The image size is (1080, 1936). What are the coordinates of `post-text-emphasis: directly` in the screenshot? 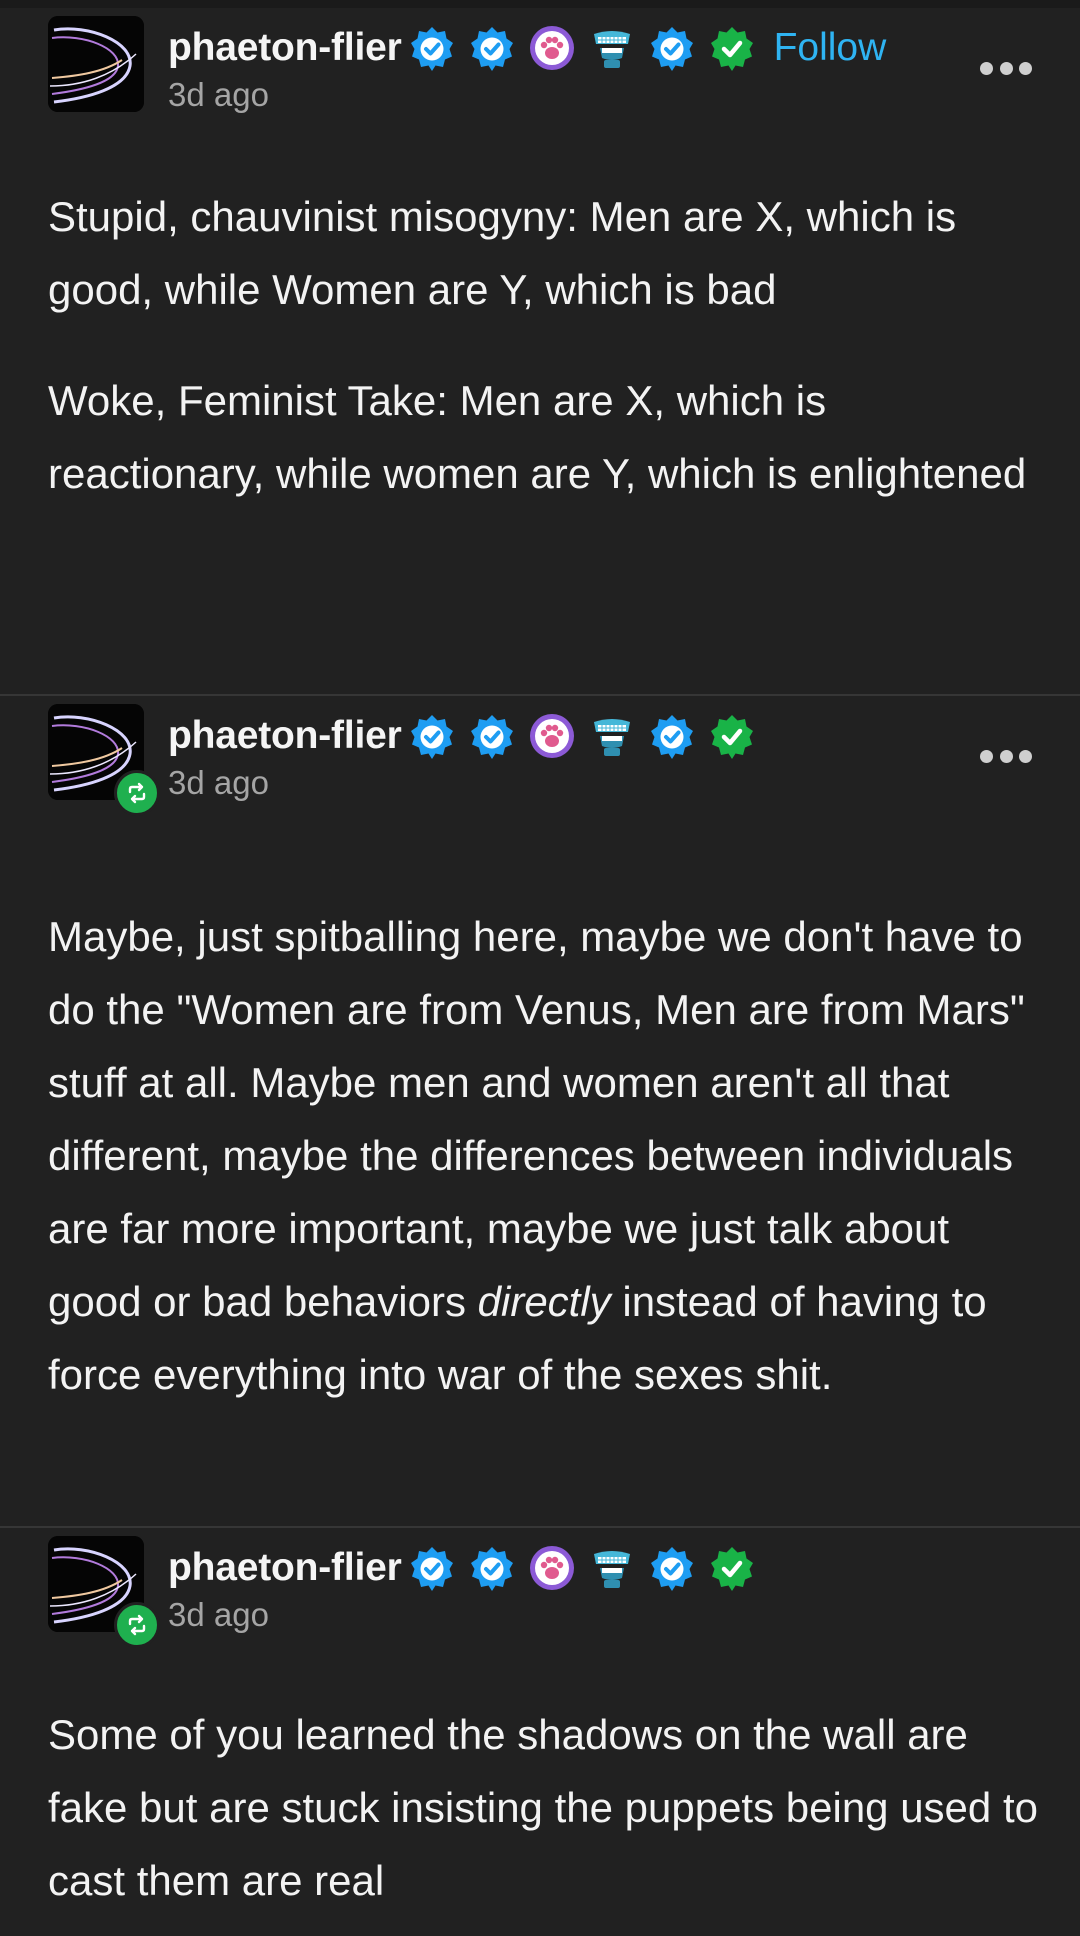 It's located at (544, 1301).